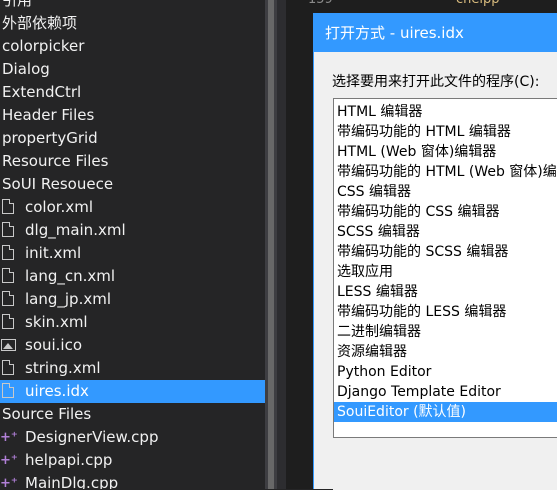  Describe the element at coordinates (445, 212) in the screenshot. I see `program-list-item: 带编码功能的 CSS 编辑器` at that location.